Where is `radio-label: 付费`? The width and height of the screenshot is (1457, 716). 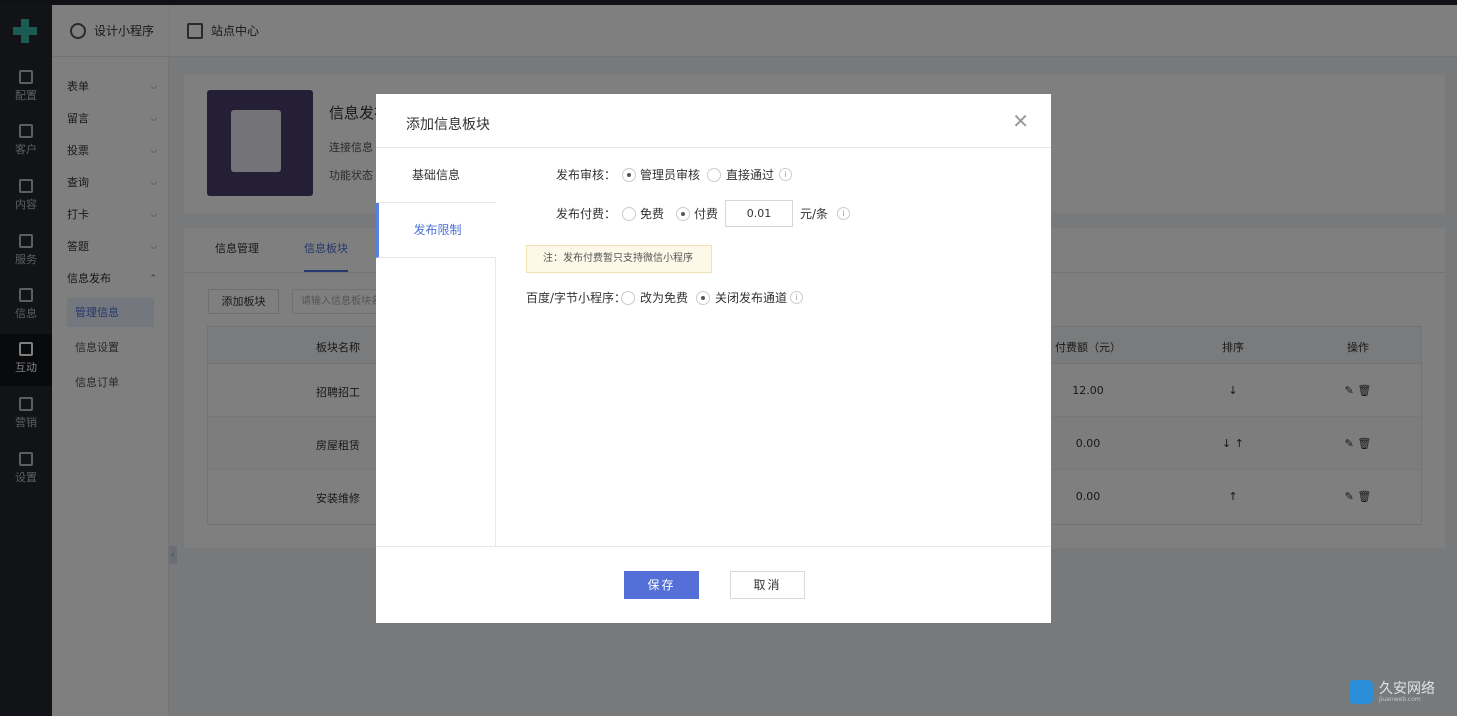
radio-label: 付费 is located at coordinates (706, 214).